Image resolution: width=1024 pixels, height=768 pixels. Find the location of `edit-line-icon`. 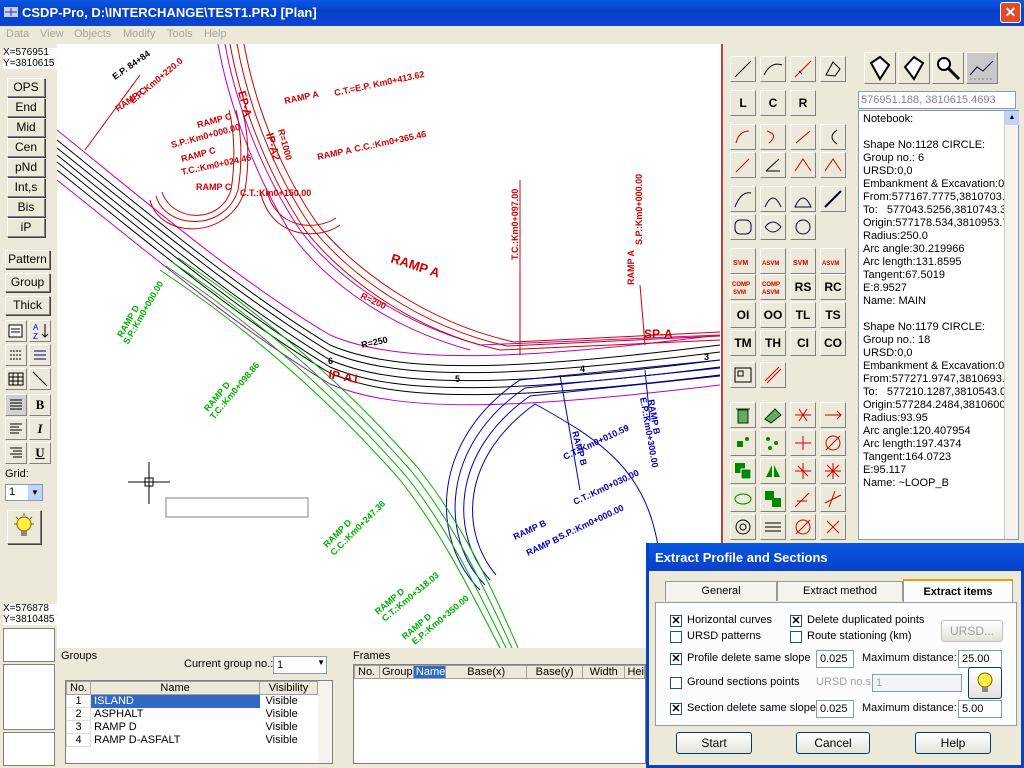

edit-line-icon is located at coordinates (803, 69).